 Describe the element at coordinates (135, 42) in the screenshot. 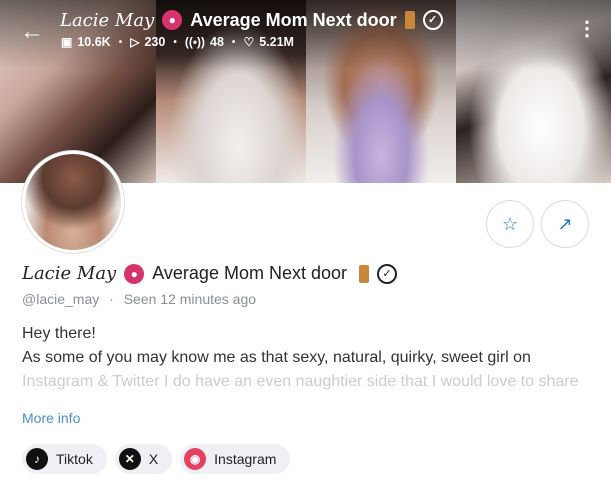

I see `video-icon: ▷` at that location.